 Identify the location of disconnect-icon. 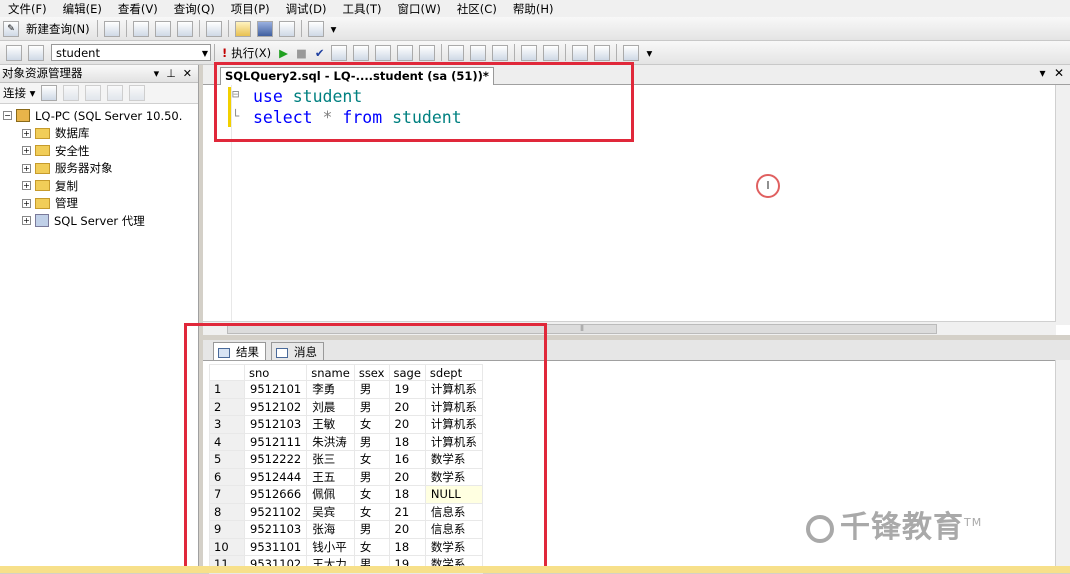
(71, 93).